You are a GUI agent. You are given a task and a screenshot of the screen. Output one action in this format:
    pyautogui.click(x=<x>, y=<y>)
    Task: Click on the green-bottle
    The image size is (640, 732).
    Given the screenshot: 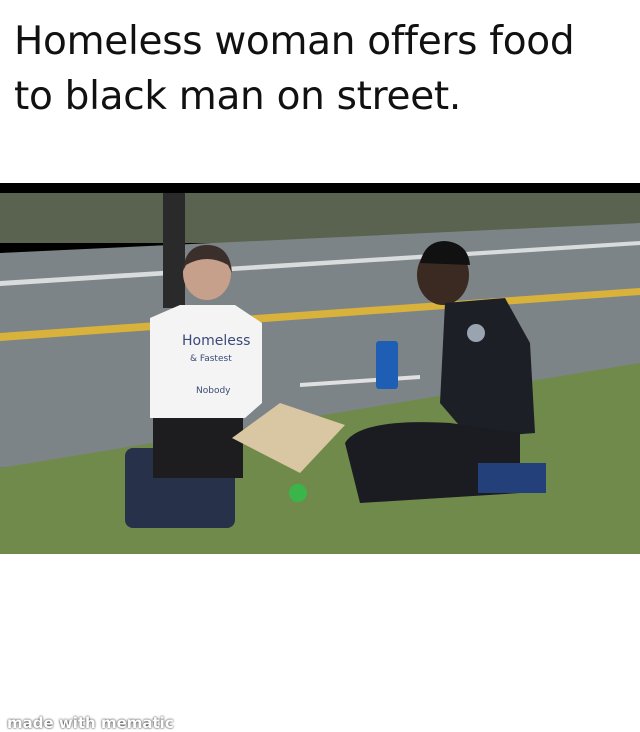 What is the action you would take?
    pyautogui.click(x=298, y=493)
    